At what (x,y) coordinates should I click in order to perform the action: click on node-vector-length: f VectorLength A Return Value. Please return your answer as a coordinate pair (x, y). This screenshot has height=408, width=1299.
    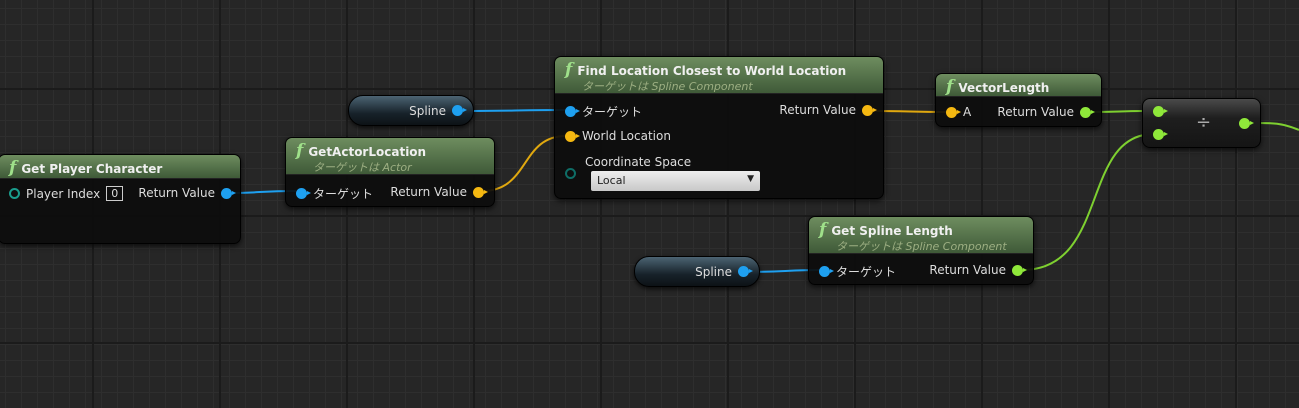
    Looking at the image, I should click on (1018, 100).